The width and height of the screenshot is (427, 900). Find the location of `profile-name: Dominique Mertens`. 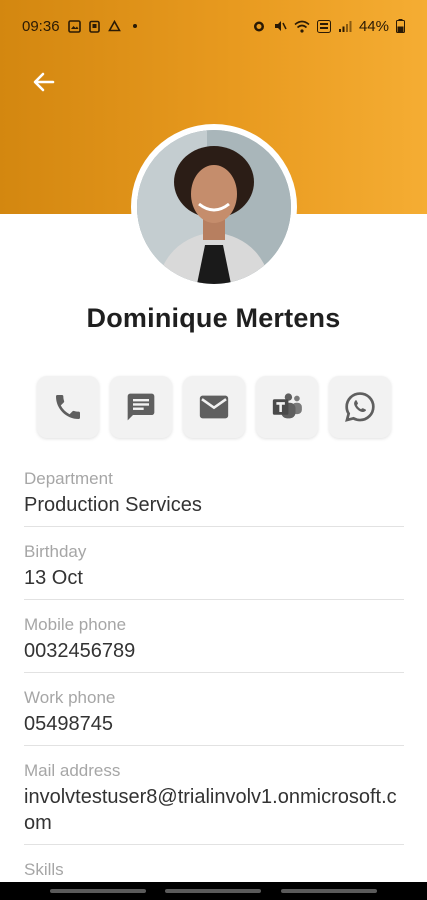

profile-name: Dominique Mertens is located at coordinates (213, 318).